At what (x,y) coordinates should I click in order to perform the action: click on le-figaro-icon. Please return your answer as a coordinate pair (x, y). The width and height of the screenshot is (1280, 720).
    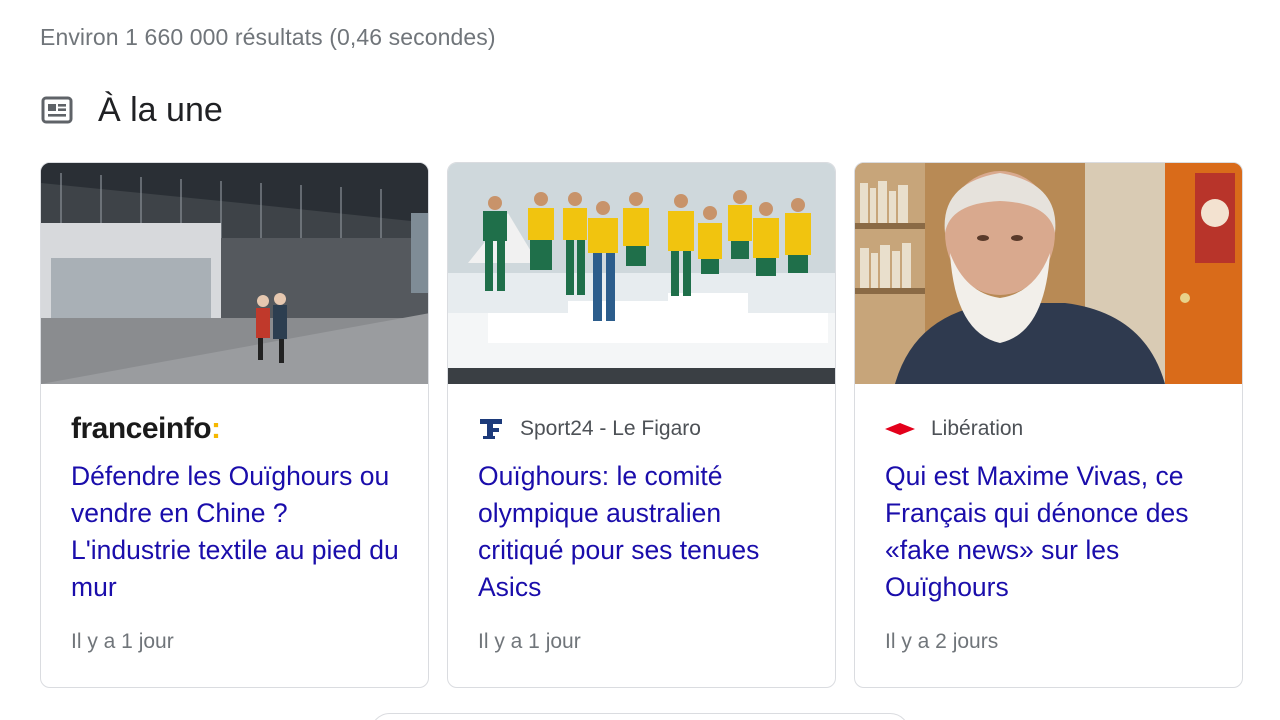
    Looking at the image, I should click on (491, 429).